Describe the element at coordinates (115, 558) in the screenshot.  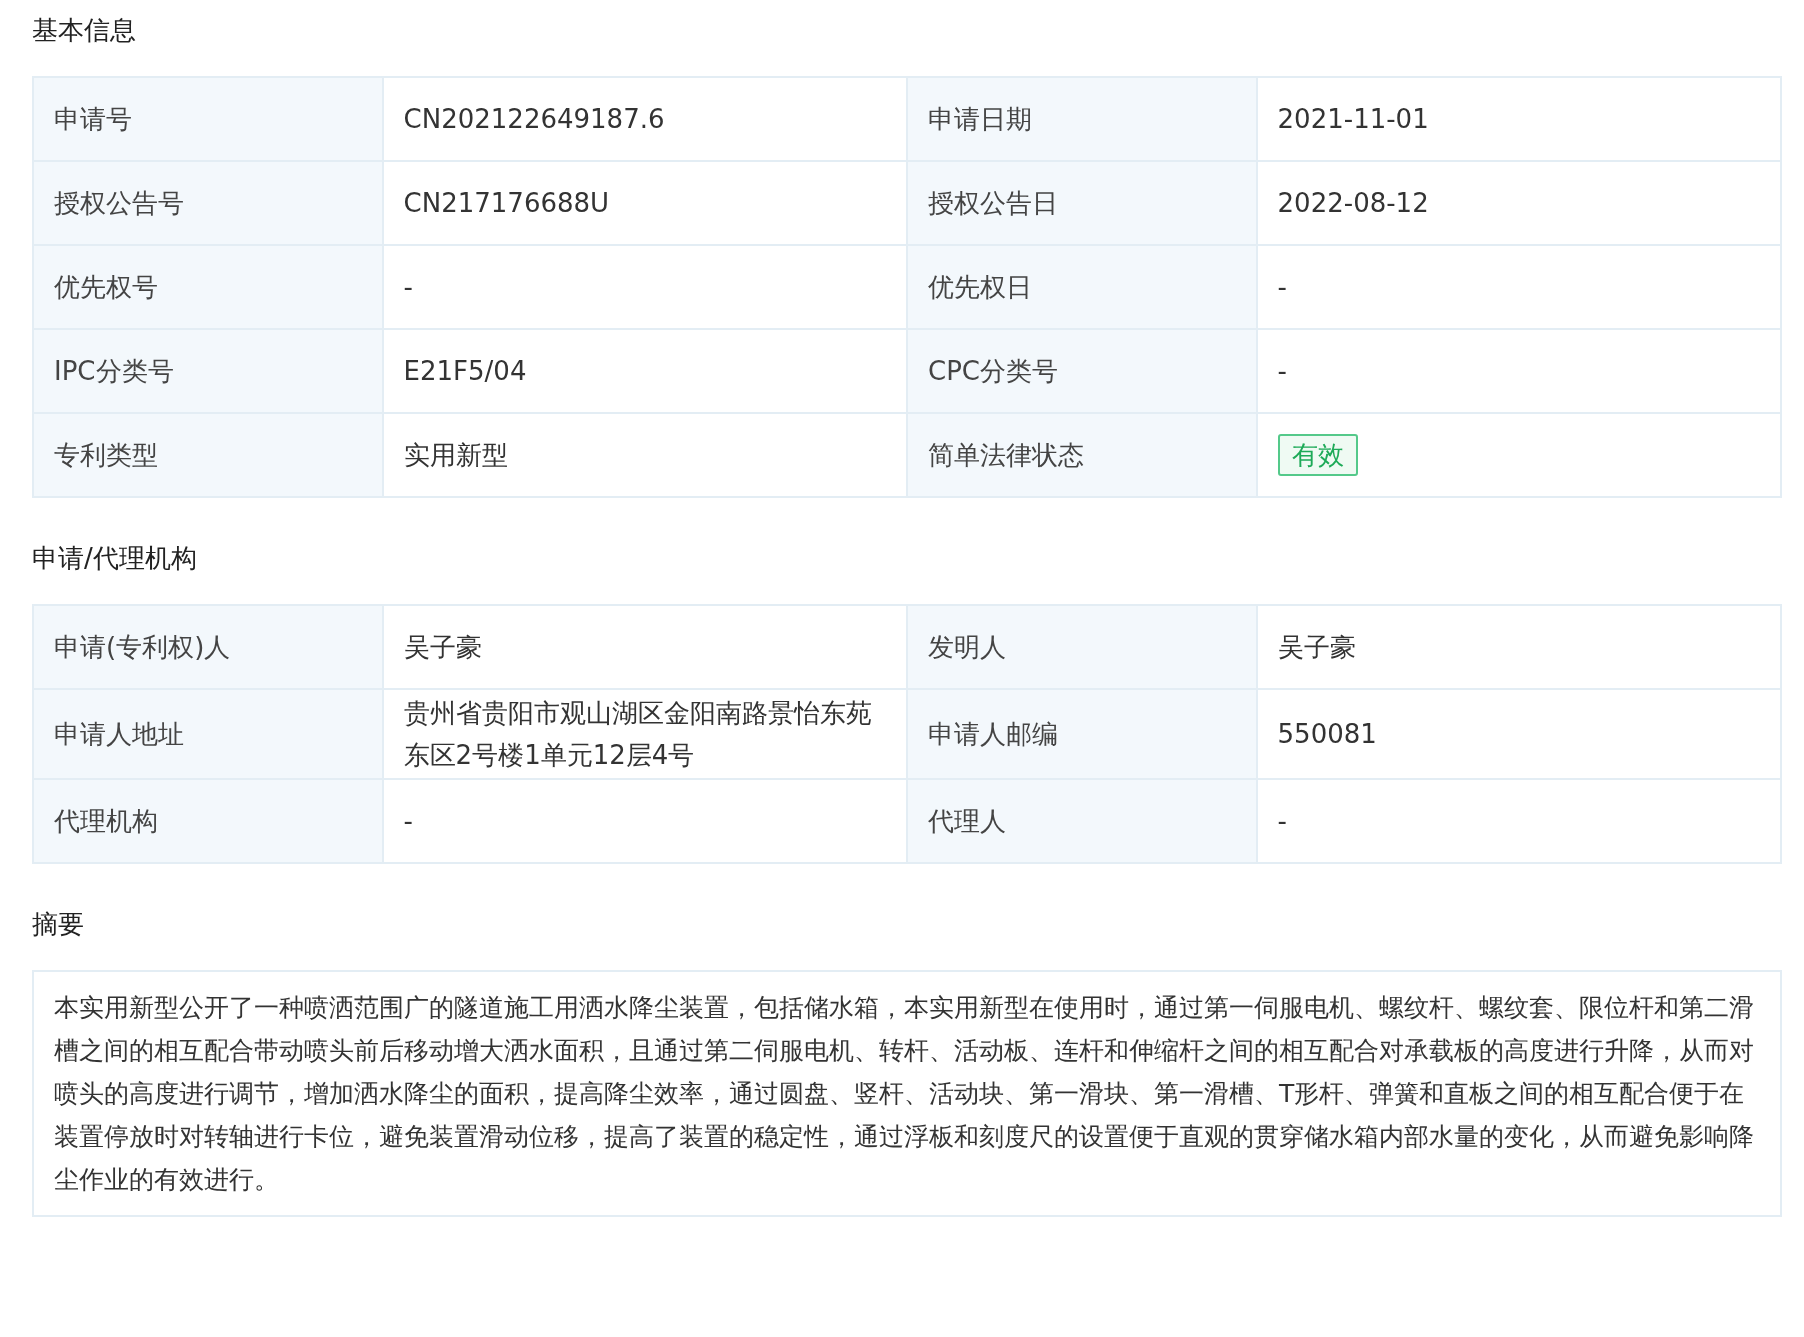
I see `section-title: 申请/代理机构` at that location.